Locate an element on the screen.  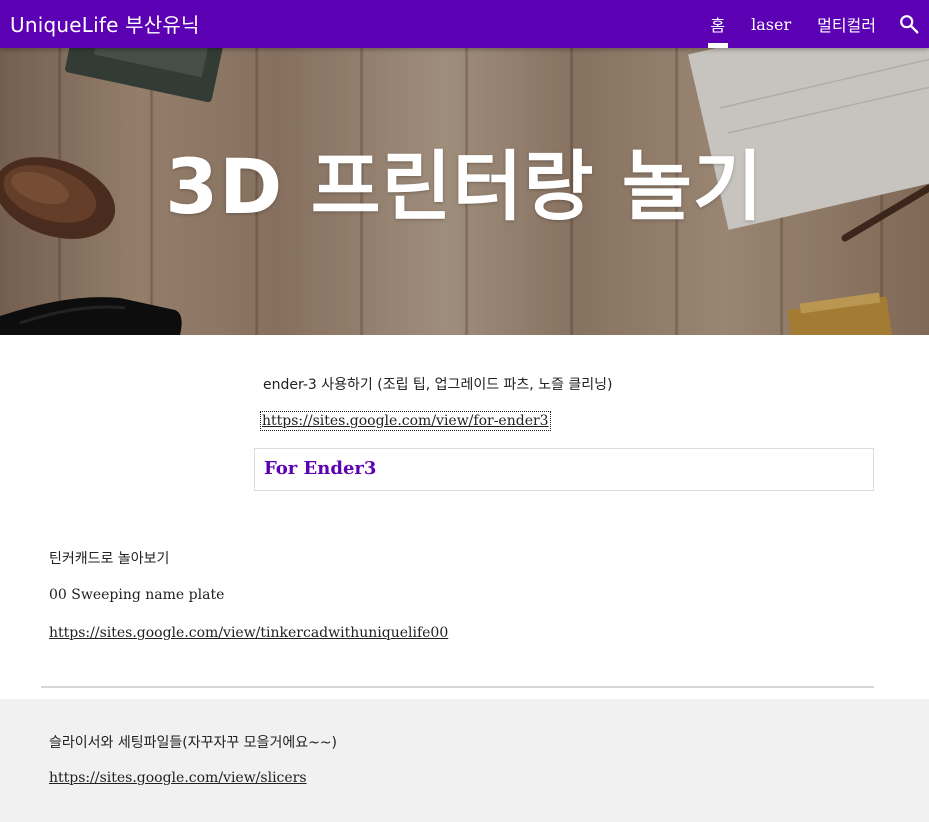
section-divider is located at coordinates (457, 687).